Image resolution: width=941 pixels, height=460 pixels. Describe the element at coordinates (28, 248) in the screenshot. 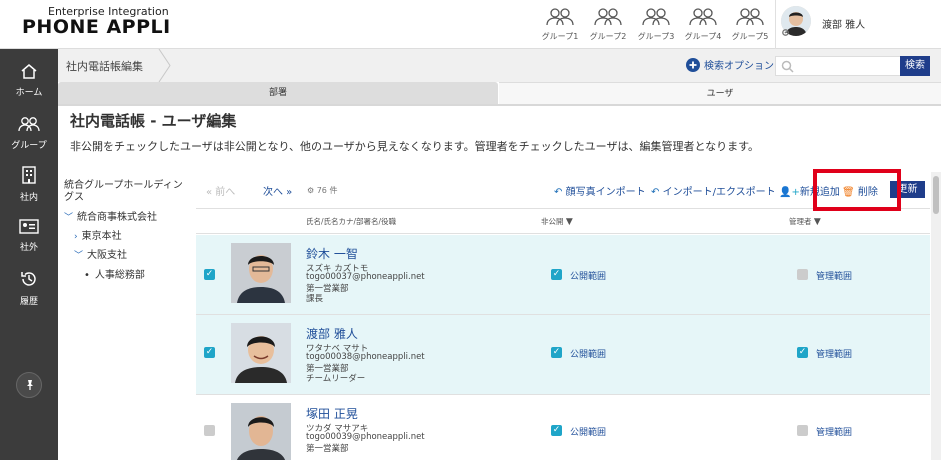

I see `sidebar-item-label: 社外` at that location.